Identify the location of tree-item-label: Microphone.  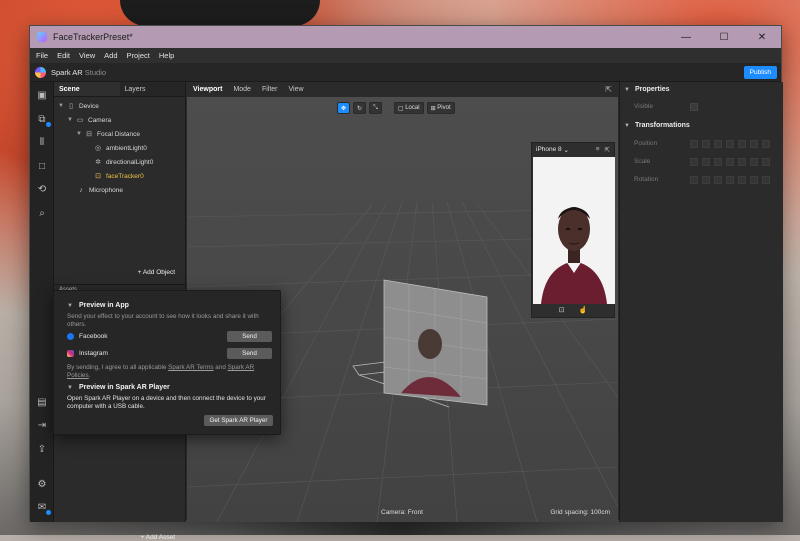
(106, 190).